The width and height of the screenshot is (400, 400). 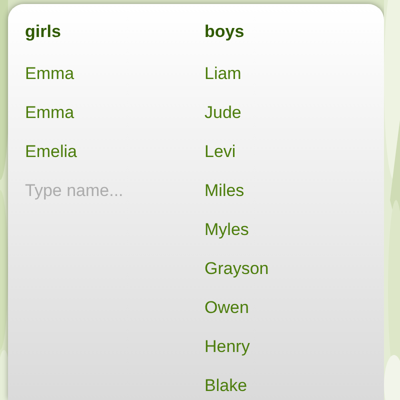 I want to click on name-entry: Levi, so click(x=220, y=151).